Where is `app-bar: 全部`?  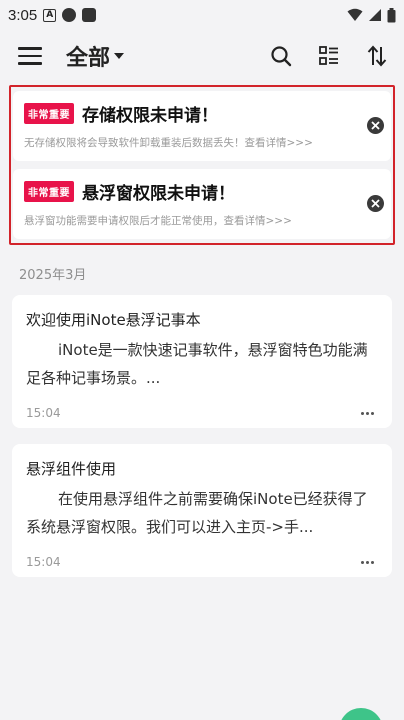
app-bar: 全部 is located at coordinates (202, 56).